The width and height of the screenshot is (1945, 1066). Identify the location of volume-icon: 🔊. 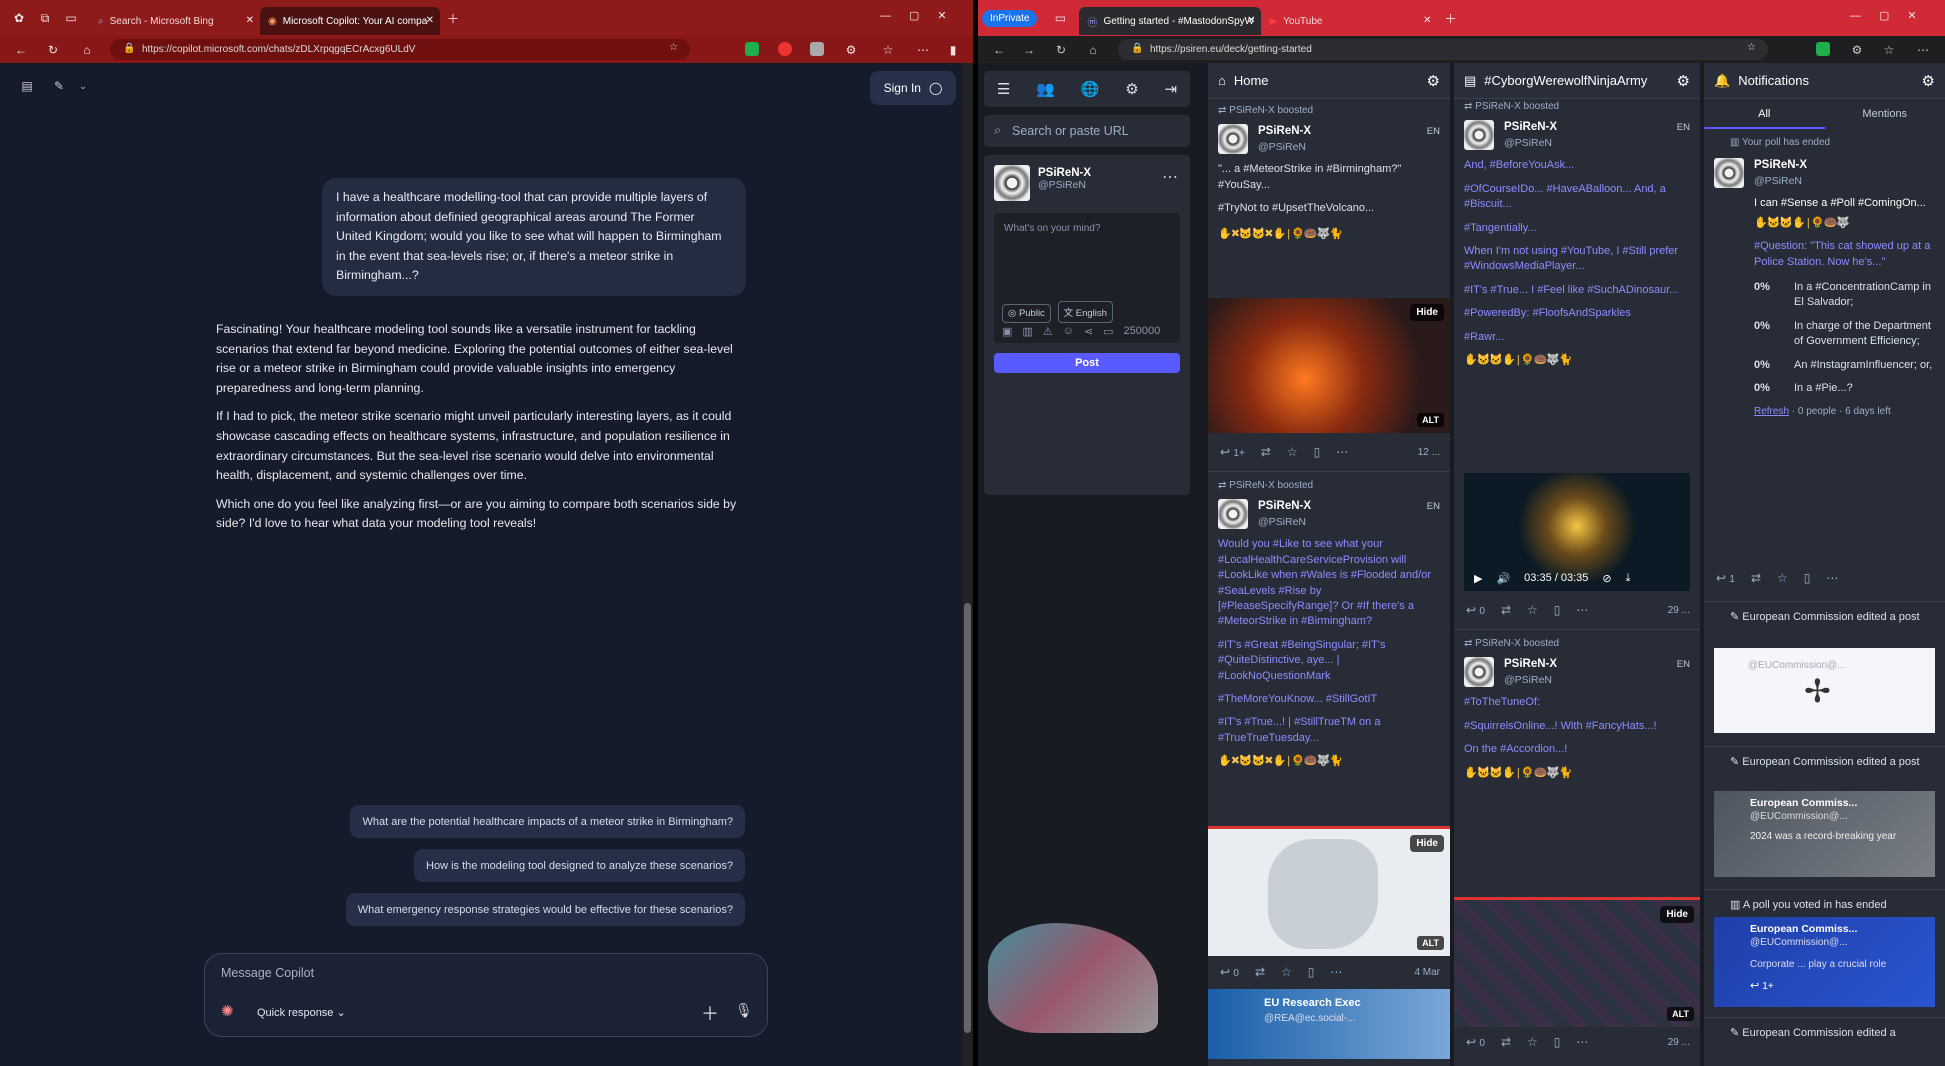
(1503, 578).